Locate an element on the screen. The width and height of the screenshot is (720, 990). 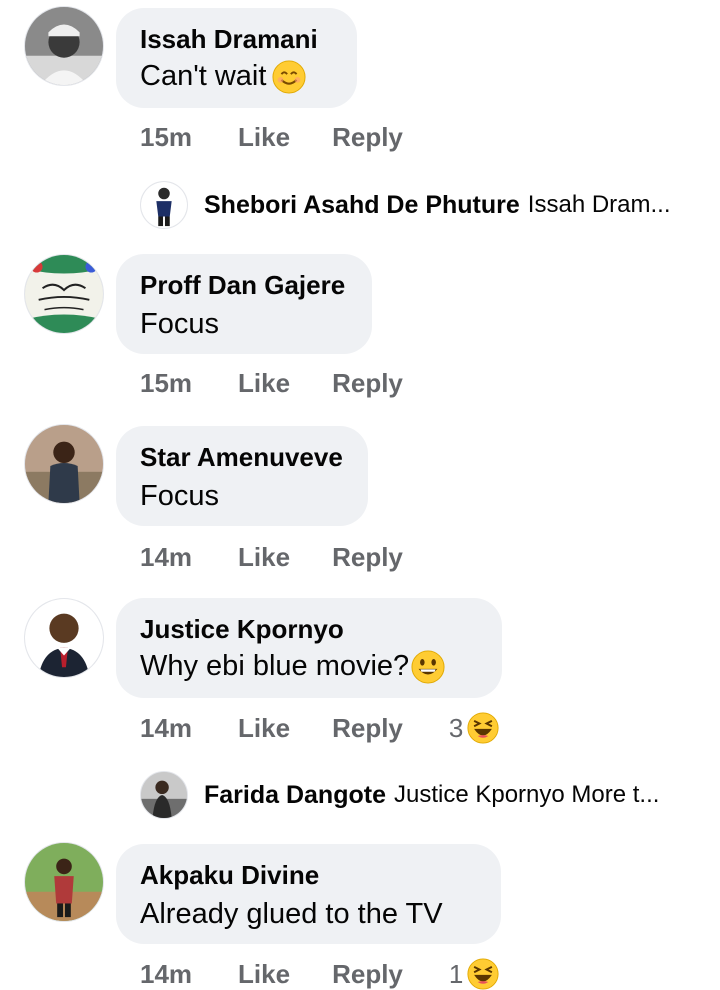
comment-bubble: Star Amenuveve Focus is located at coordinates (242, 476).